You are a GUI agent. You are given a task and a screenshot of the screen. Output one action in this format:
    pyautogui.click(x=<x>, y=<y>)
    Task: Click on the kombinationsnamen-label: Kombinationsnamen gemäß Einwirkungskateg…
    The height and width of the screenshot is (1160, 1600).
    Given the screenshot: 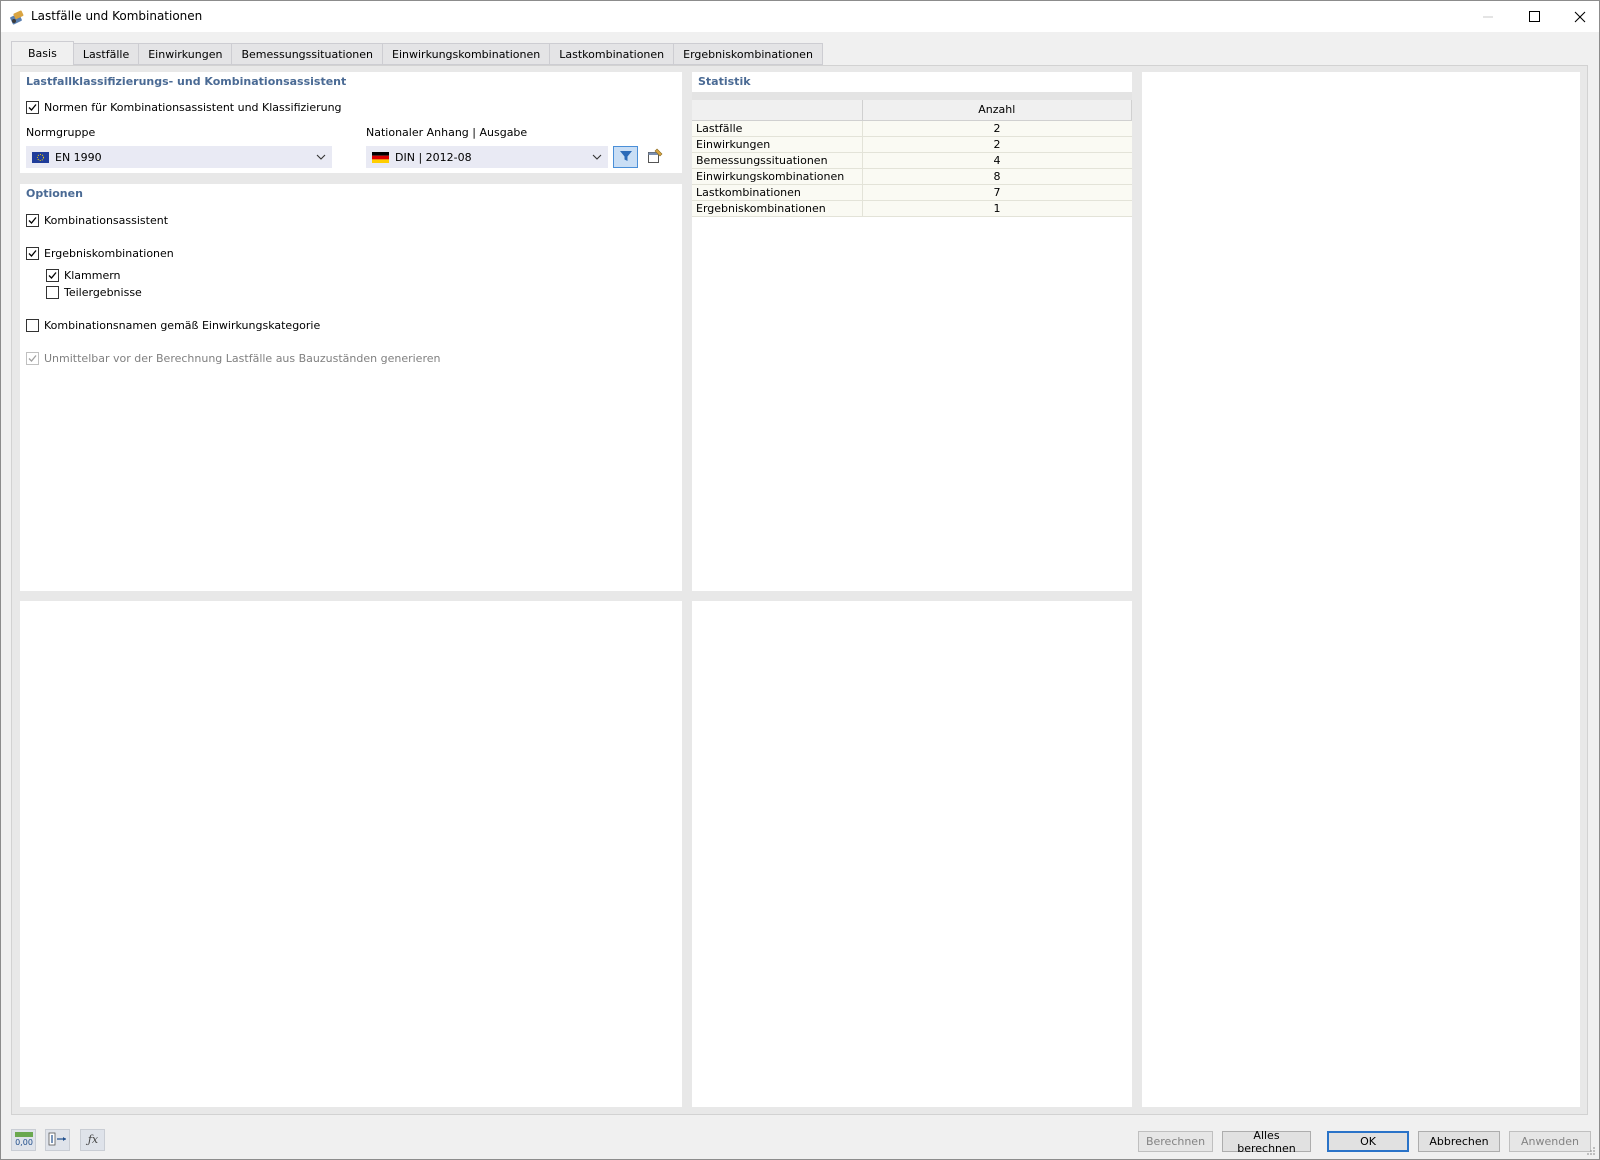 What is the action you would take?
    pyautogui.click(x=182, y=325)
    